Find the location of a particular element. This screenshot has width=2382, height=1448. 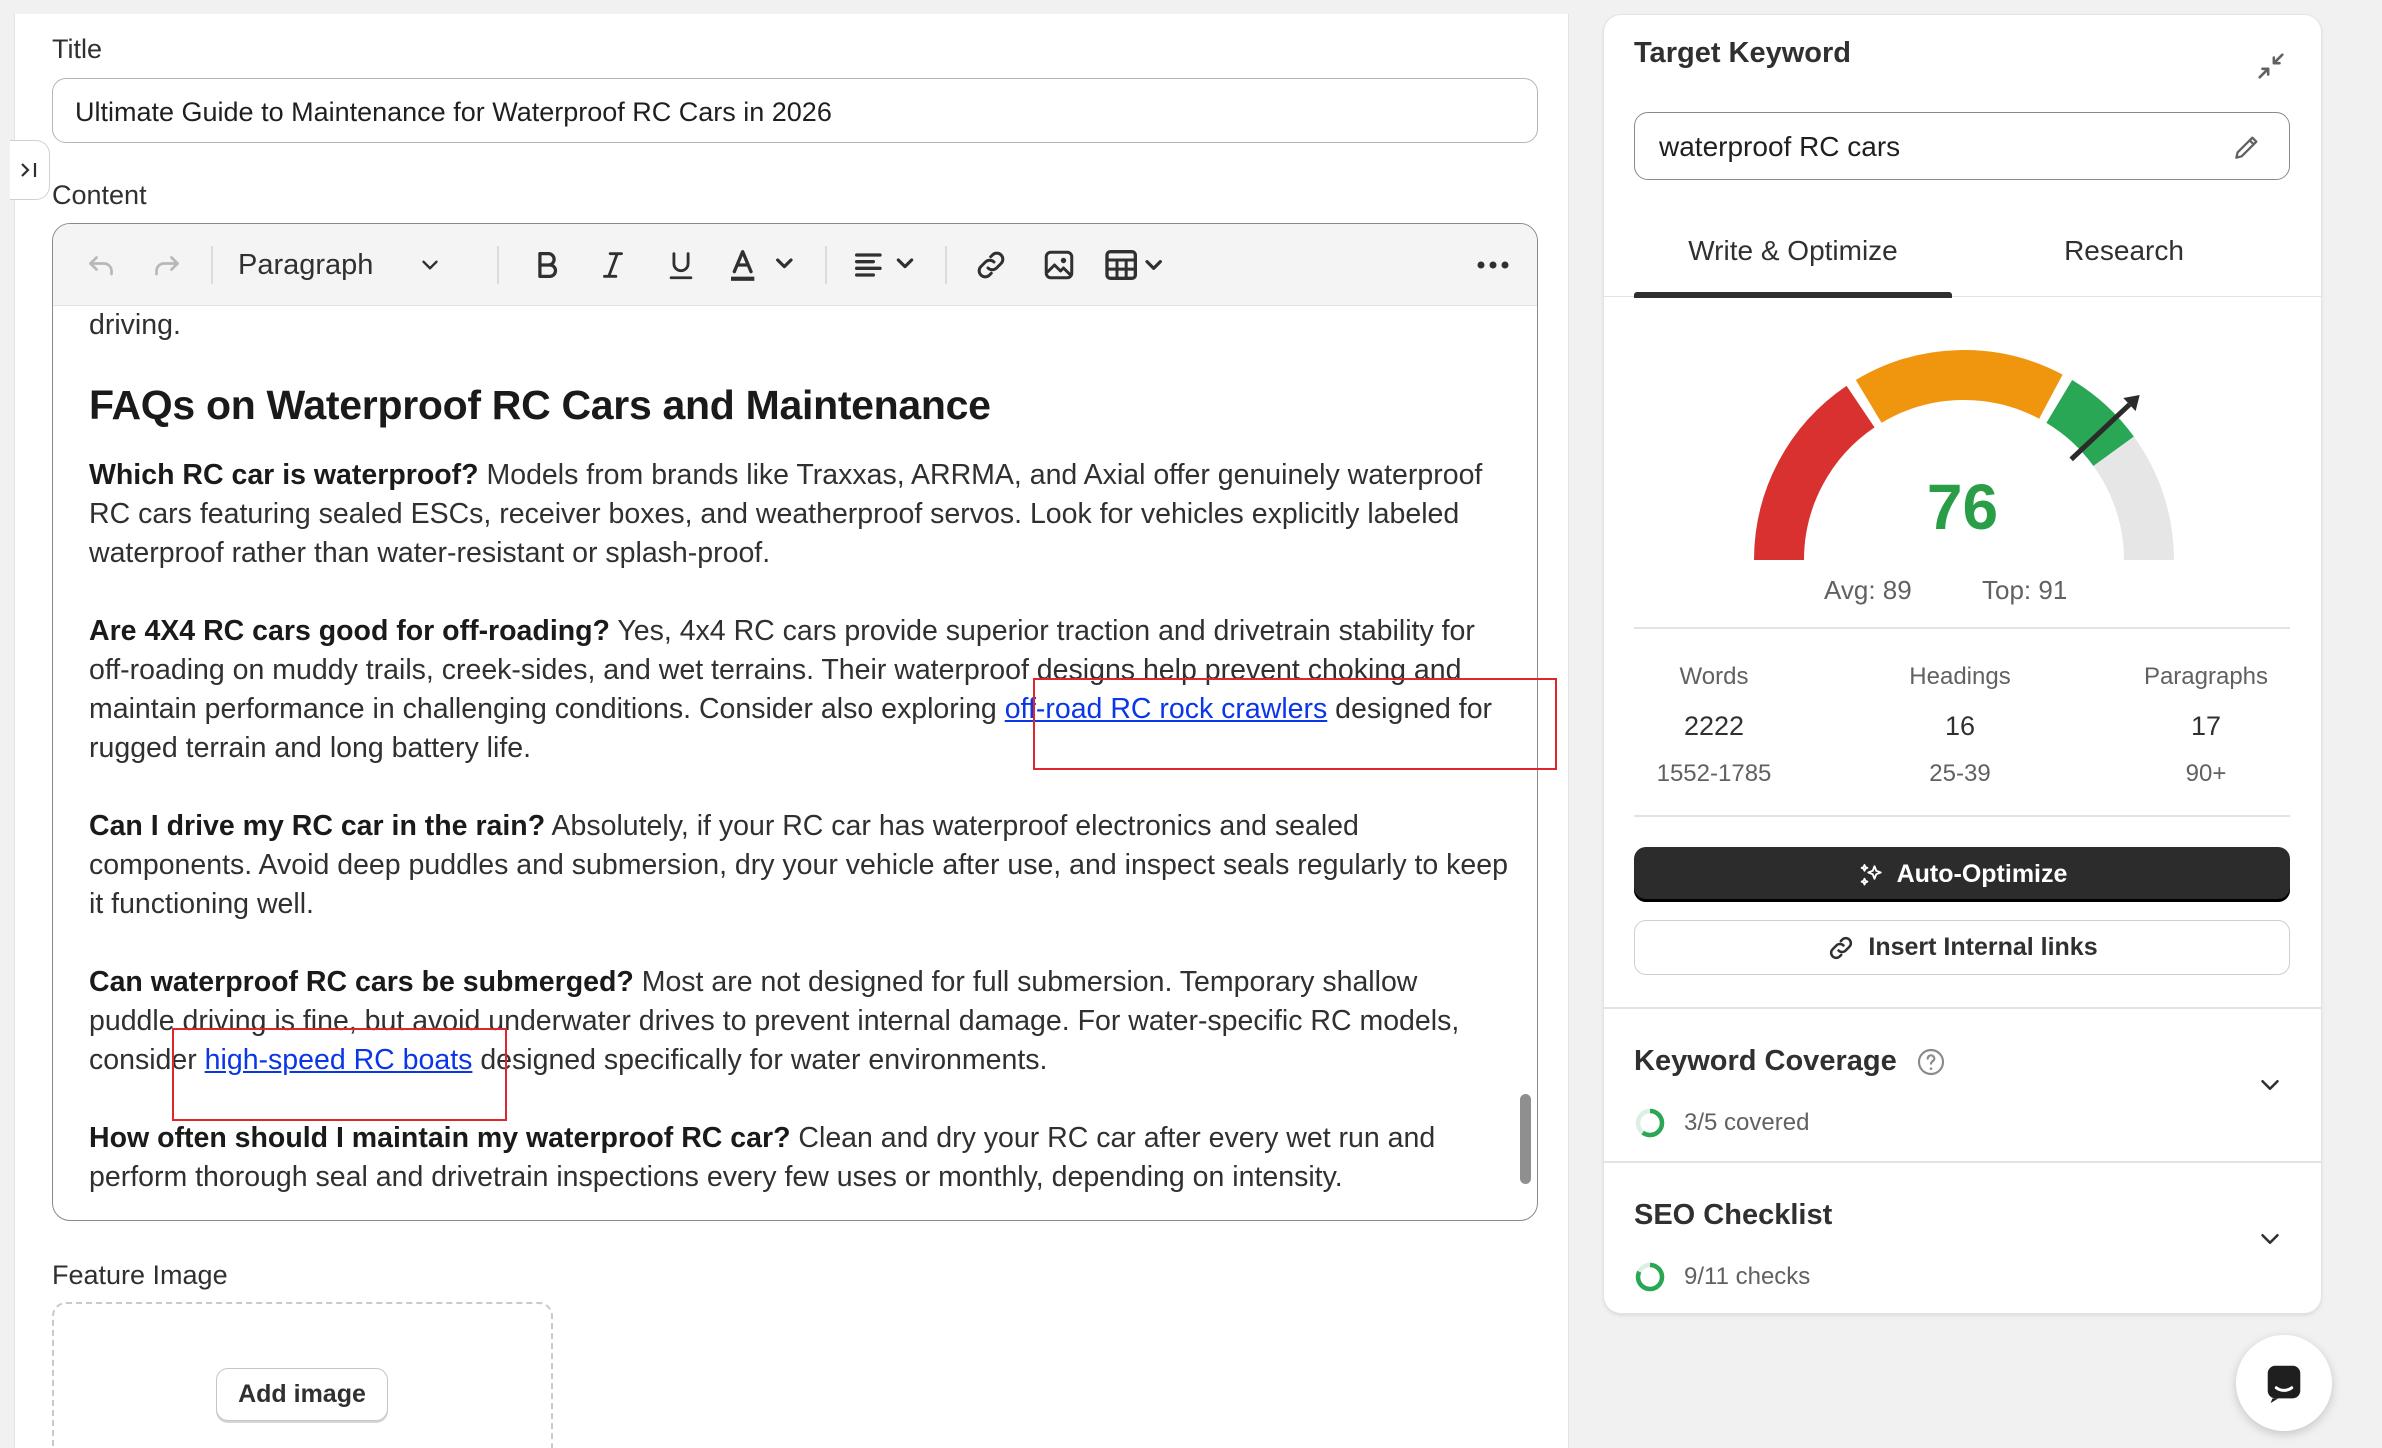

minimize-icon is located at coordinates (2271, 66).